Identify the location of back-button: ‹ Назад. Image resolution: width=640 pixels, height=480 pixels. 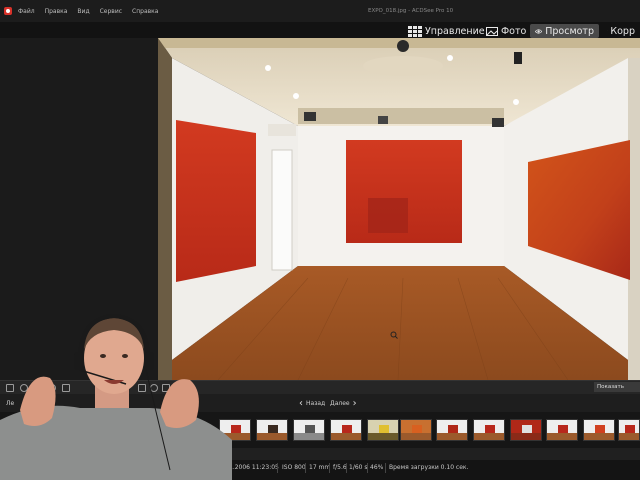
(312, 403).